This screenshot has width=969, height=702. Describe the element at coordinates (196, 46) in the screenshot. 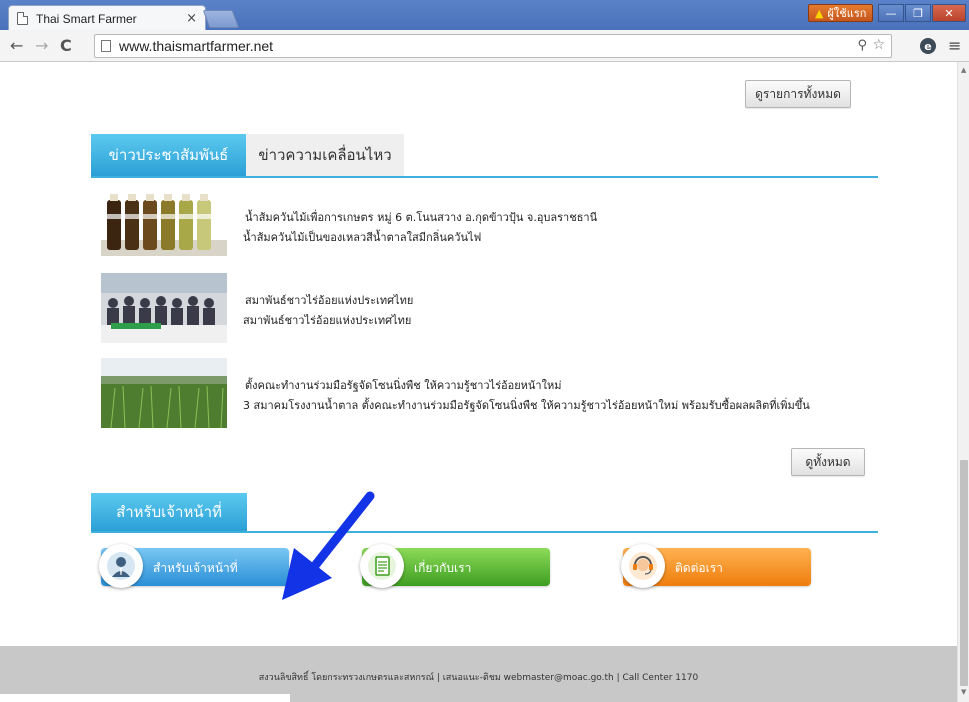

I see `url-text: www.thaismartfarmer.net` at that location.